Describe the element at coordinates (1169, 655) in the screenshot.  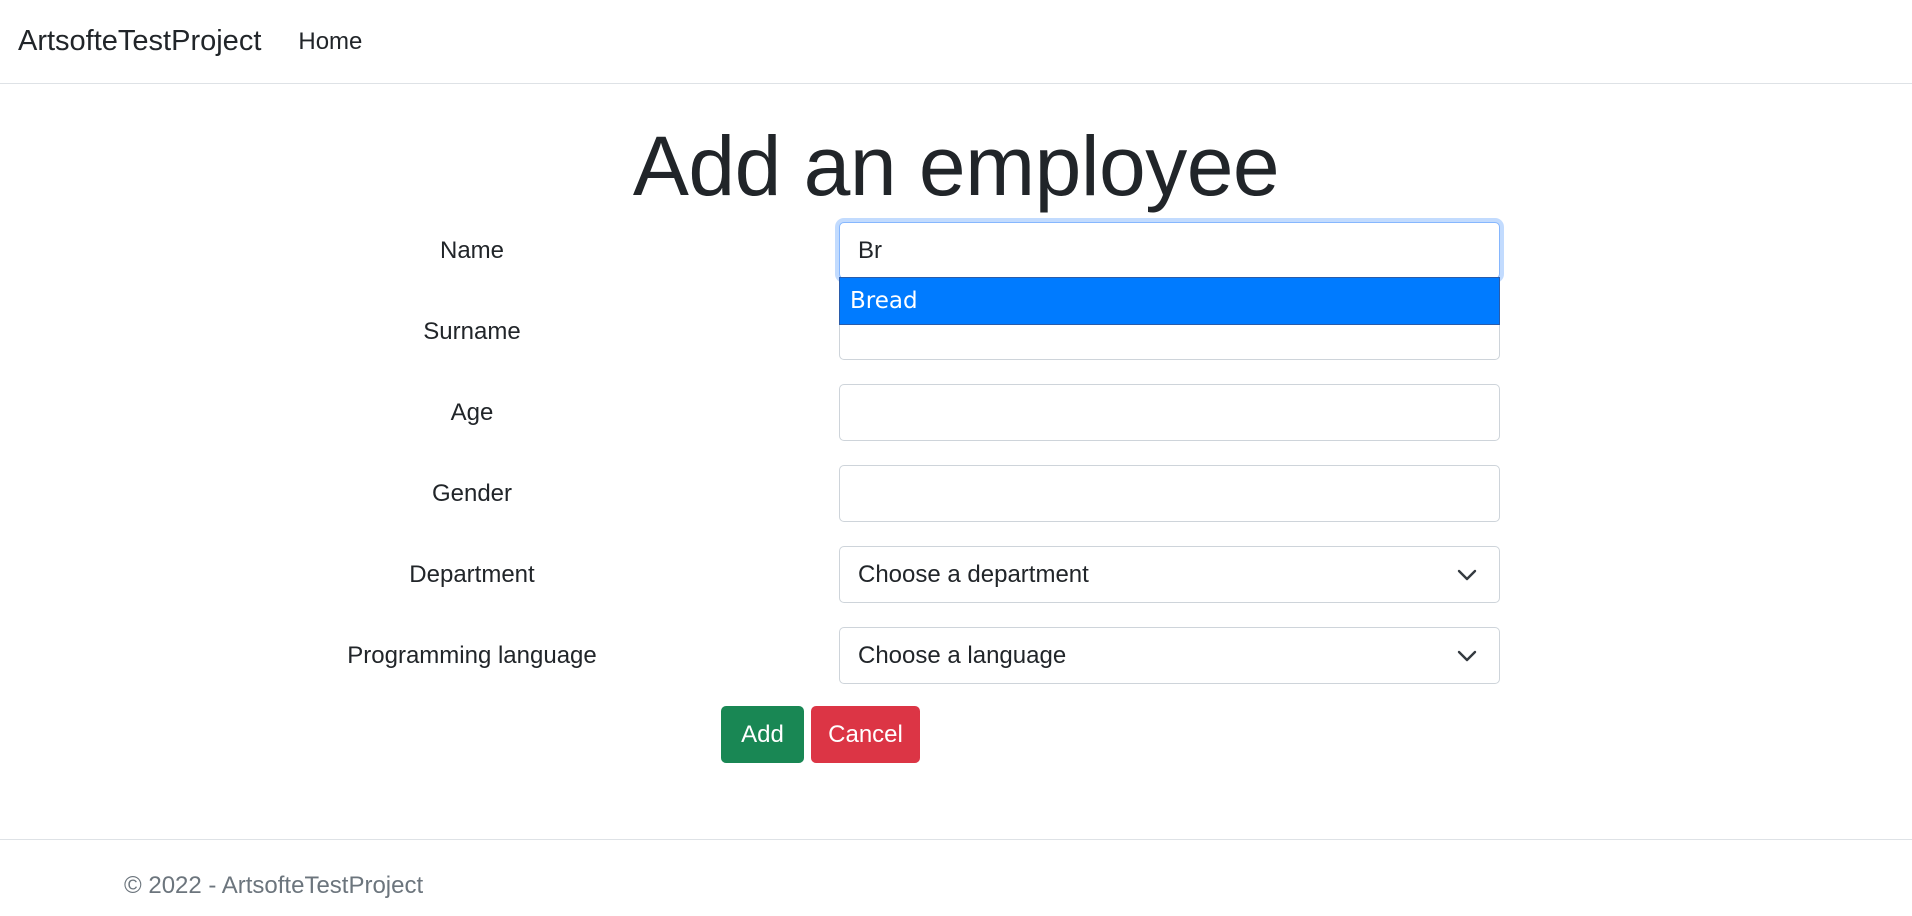
I see `language-select: Choose a language` at that location.